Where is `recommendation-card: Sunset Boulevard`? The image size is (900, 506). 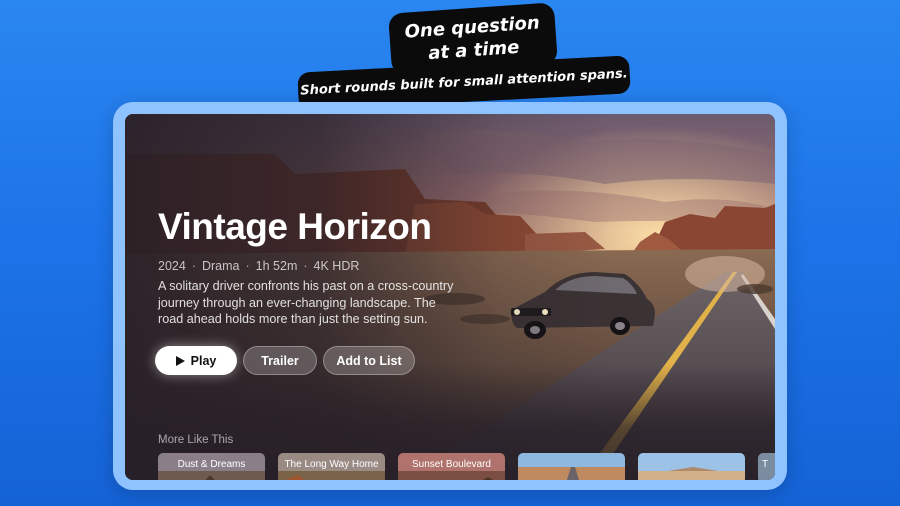
recommendation-card: Sunset Boulevard is located at coordinates (451, 466).